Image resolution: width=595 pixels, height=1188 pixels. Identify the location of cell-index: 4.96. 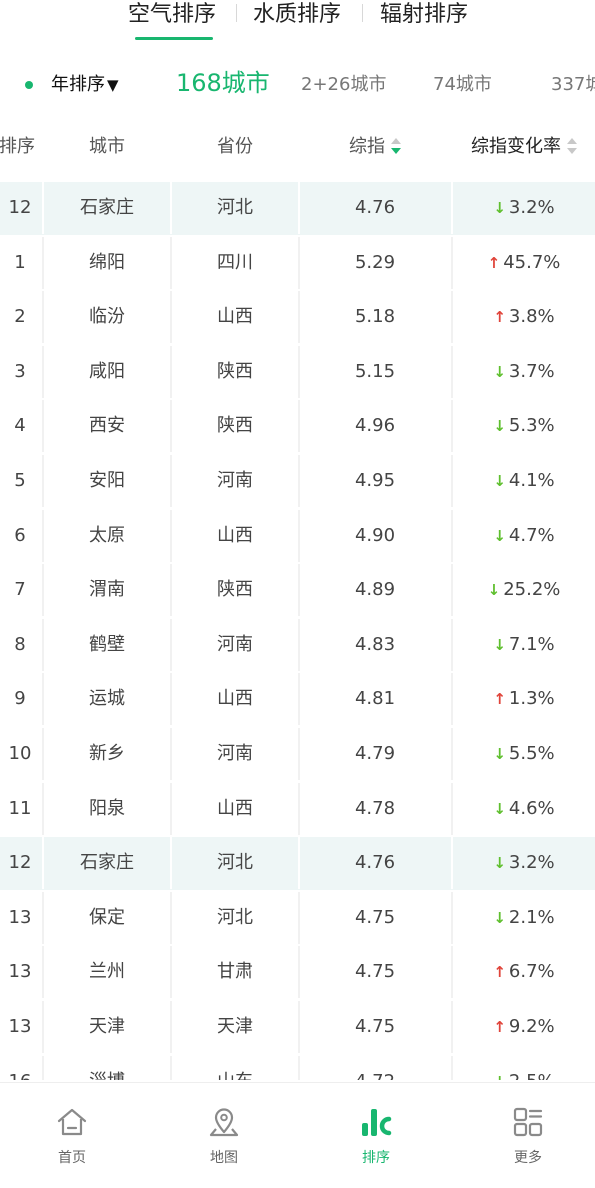
(375, 426).